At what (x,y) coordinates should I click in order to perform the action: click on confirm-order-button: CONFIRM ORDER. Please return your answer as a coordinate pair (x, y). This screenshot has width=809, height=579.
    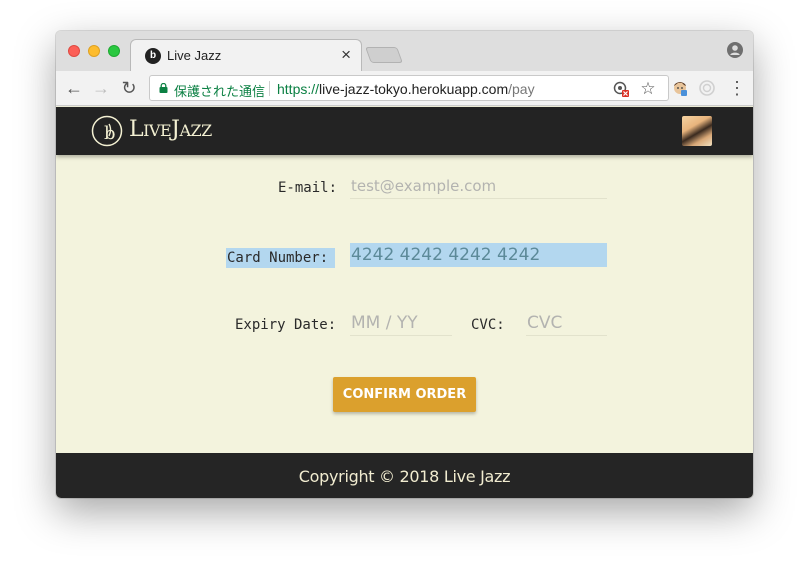
    Looking at the image, I should click on (404, 394).